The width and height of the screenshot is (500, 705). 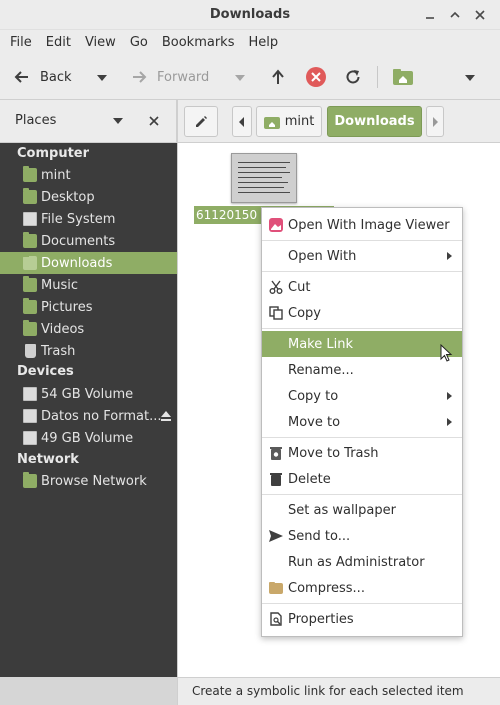 I want to click on crumb-downloads: Downloads, so click(x=374, y=121).